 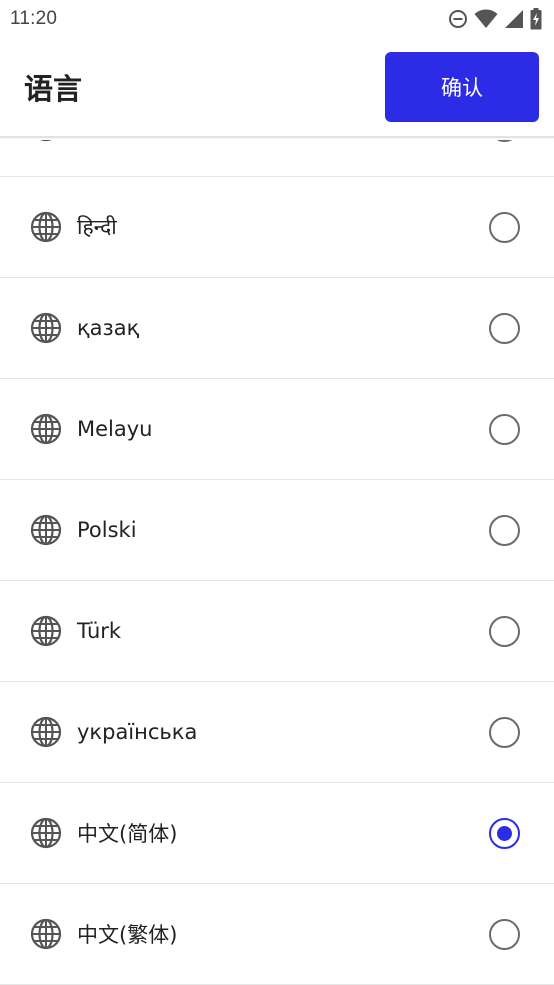 I want to click on language-item: हिन्दी, so click(x=277, y=227).